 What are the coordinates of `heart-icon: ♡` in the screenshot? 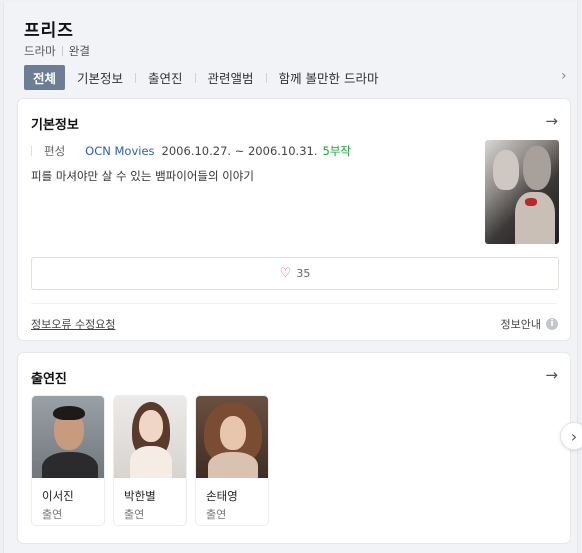 It's located at (285, 273).